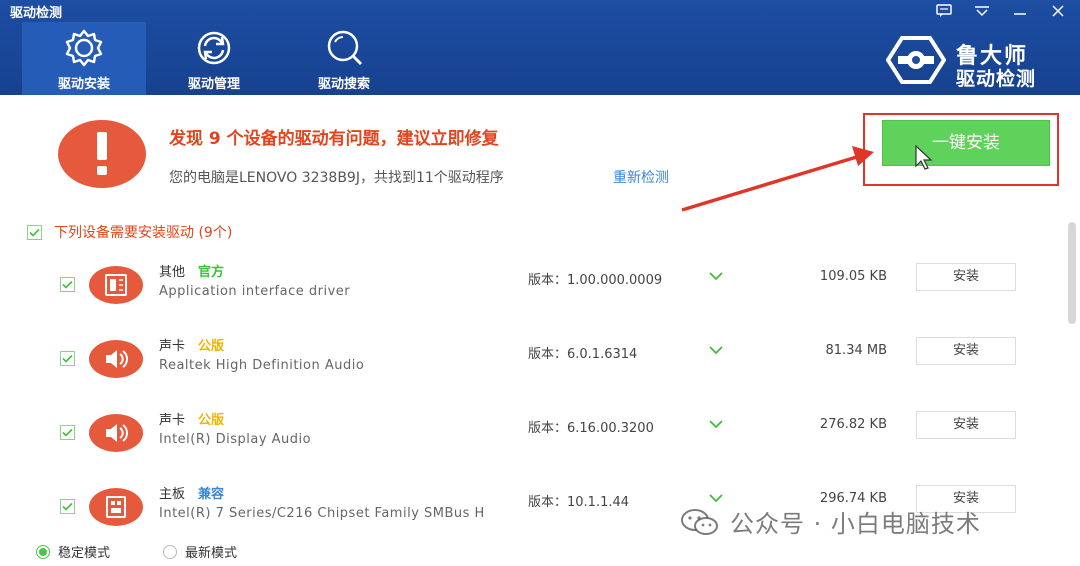 Image resolution: width=1080 pixels, height=566 pixels. I want to click on system-info-text: 您的电脑是LENOVO 3238B9J，共找到11个驱动程序, so click(336, 178).